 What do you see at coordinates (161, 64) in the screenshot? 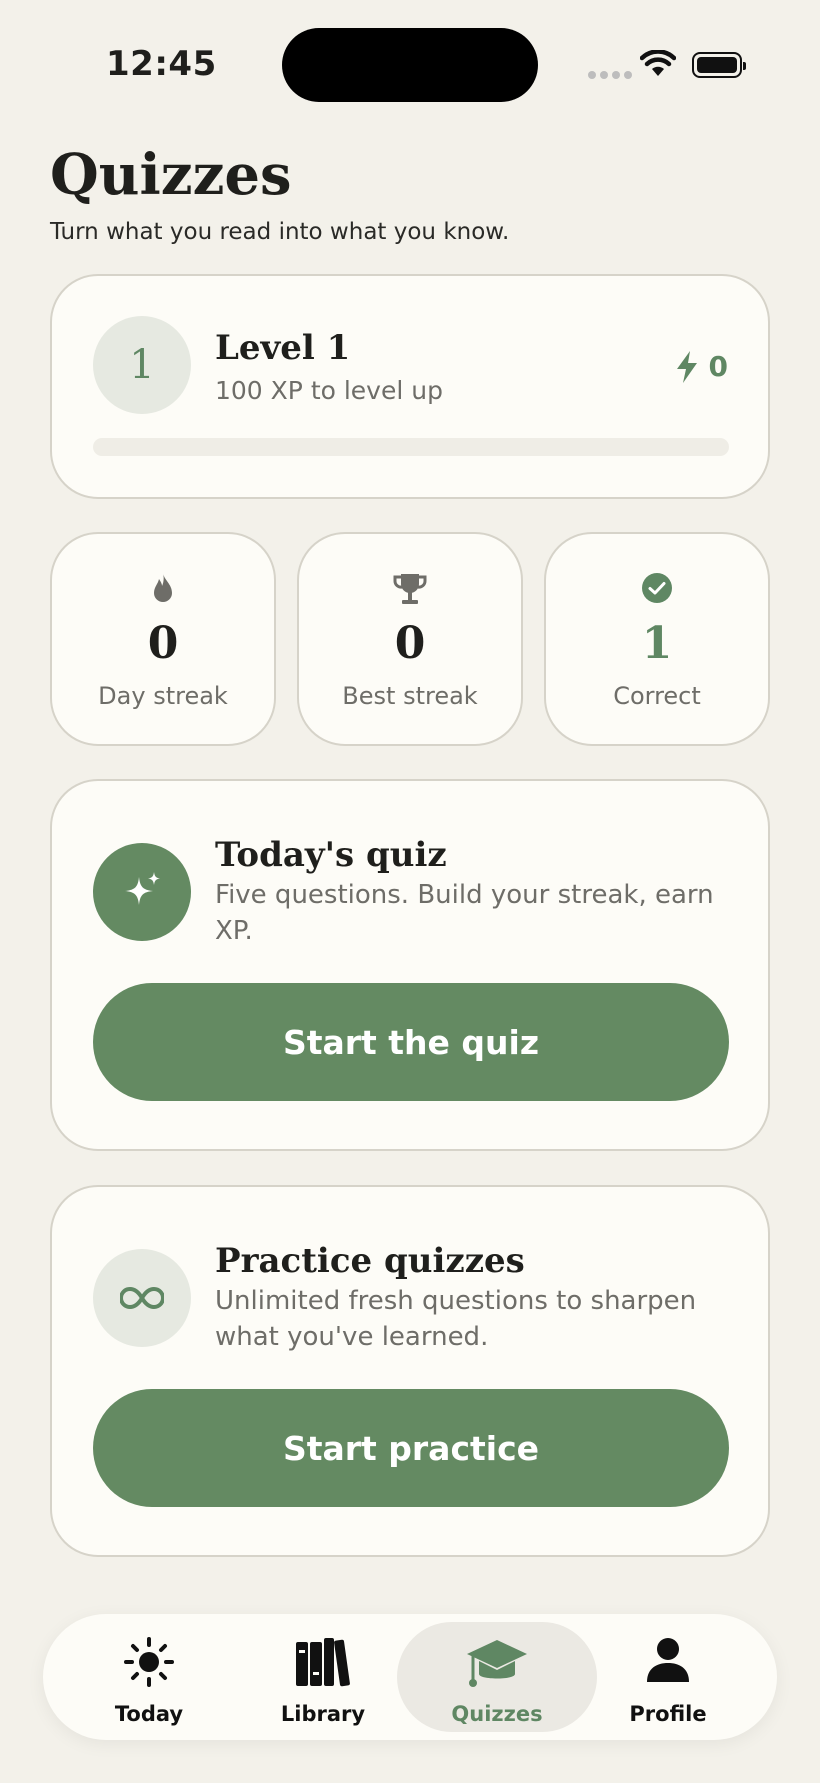
I see `status-time: 12:45` at bounding box center [161, 64].